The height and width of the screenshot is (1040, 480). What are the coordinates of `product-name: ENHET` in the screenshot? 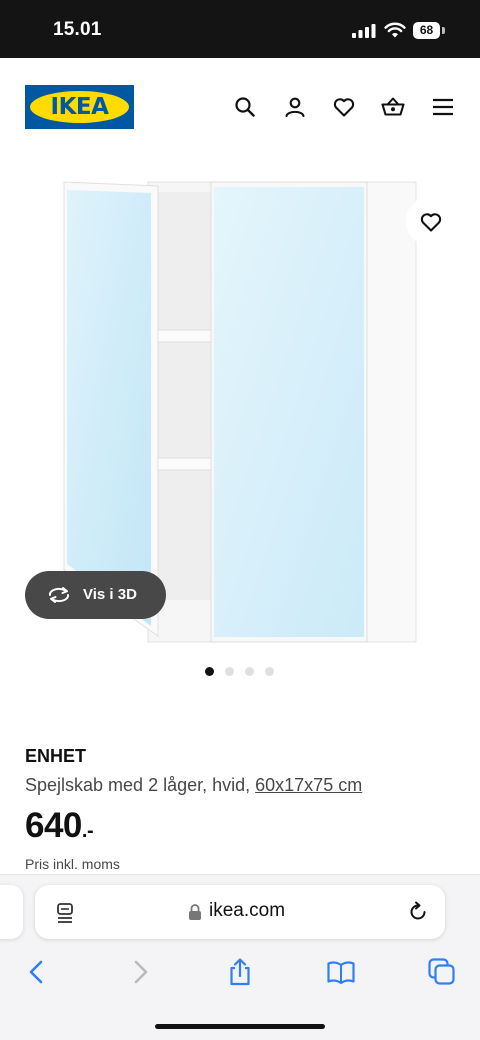 It's located at (56, 756).